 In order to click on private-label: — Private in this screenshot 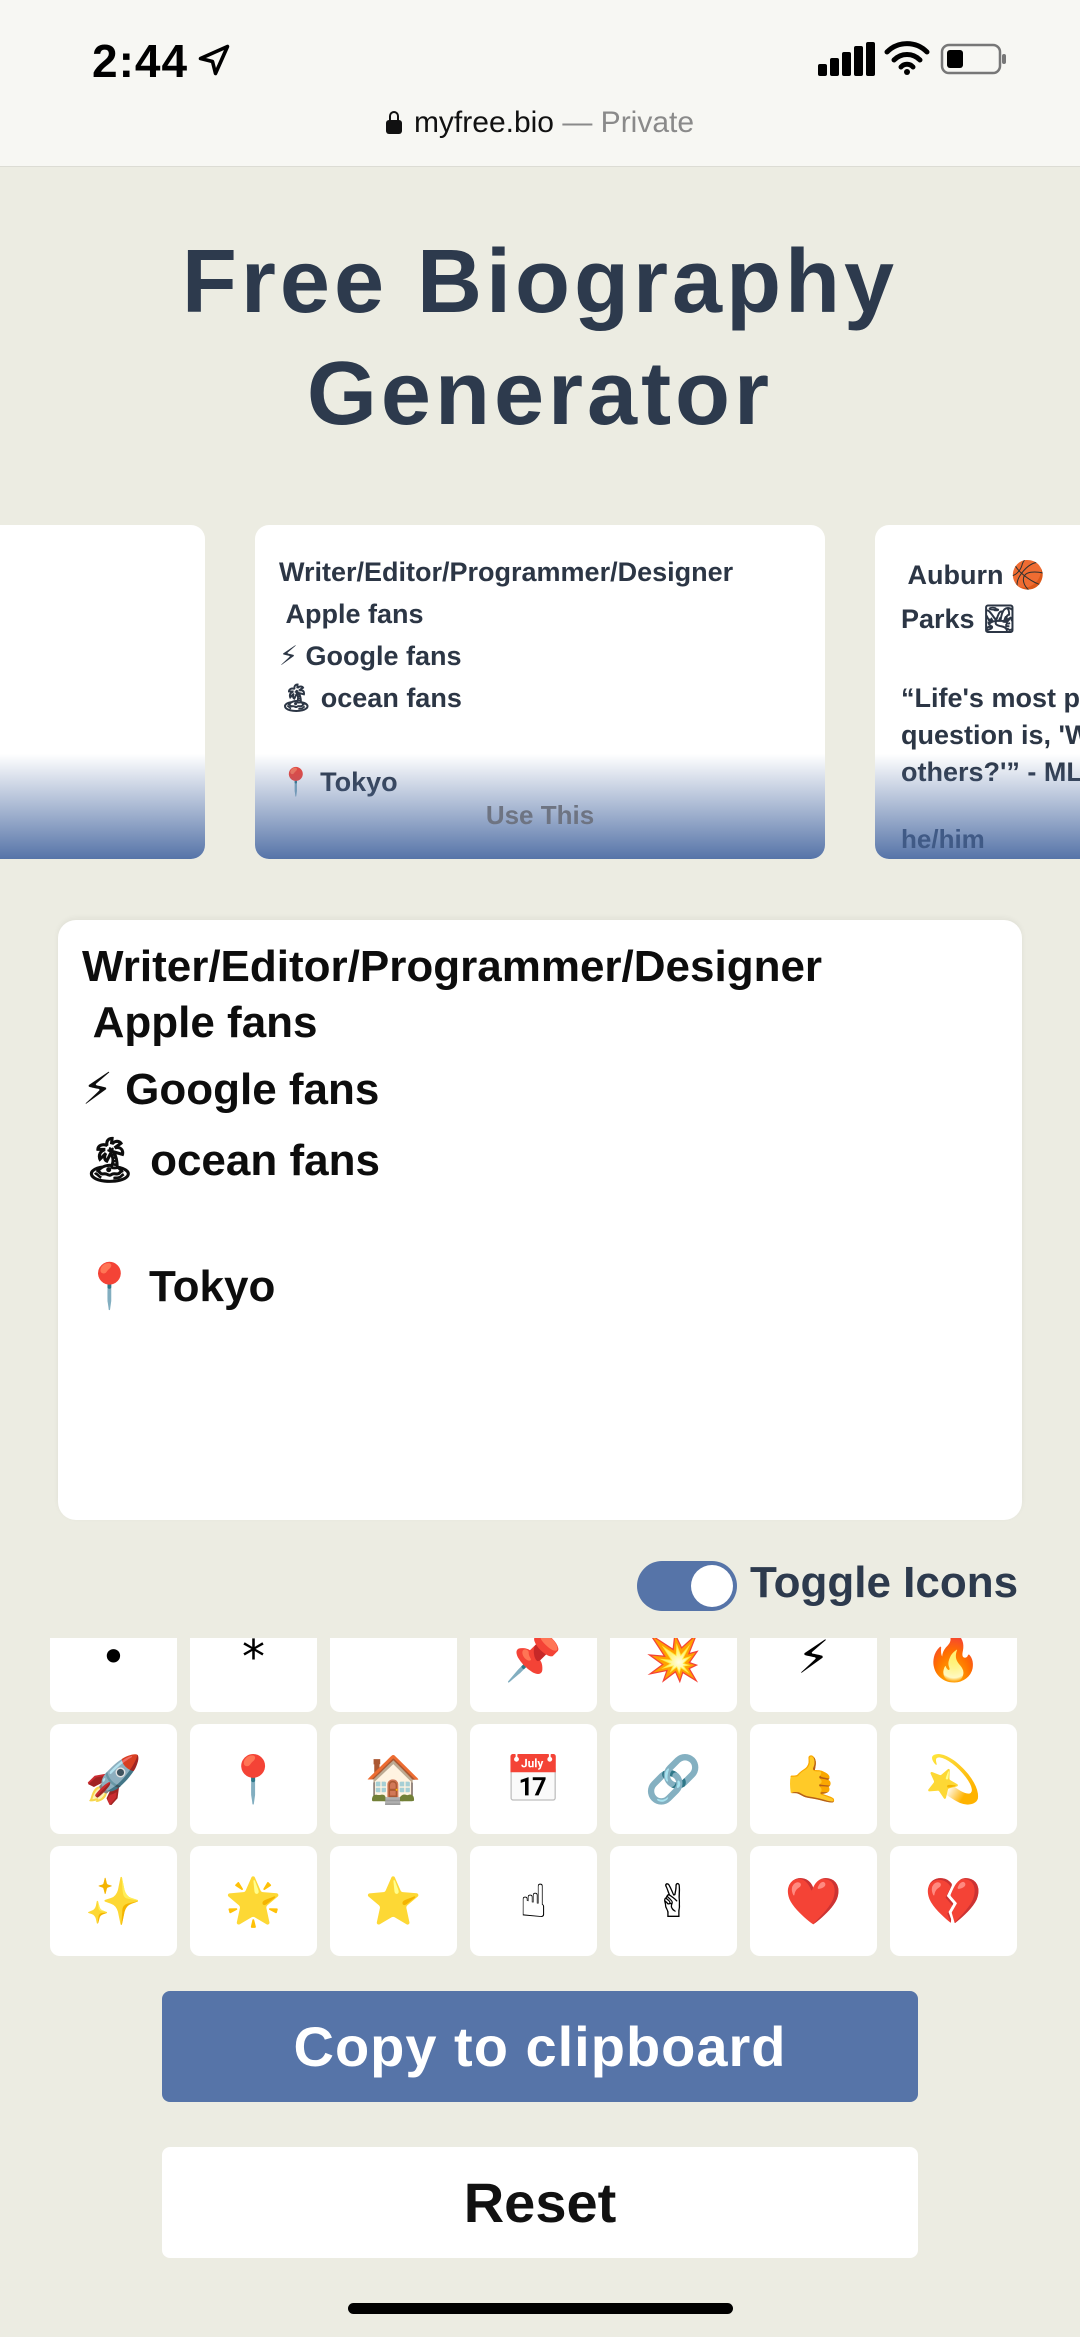, I will do `click(628, 122)`.